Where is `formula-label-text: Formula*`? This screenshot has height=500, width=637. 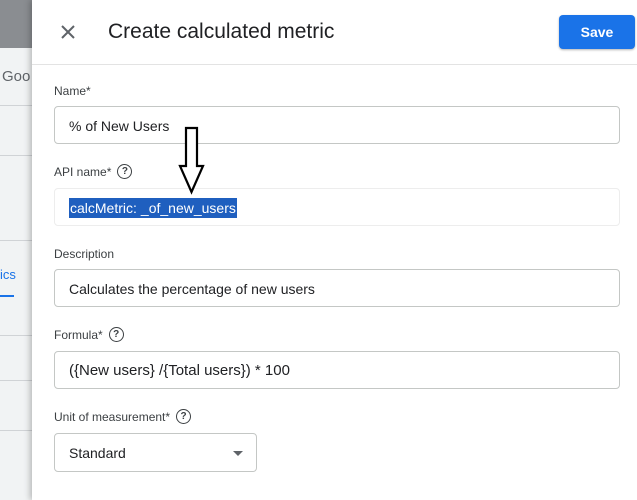 formula-label-text: Formula* is located at coordinates (78, 334).